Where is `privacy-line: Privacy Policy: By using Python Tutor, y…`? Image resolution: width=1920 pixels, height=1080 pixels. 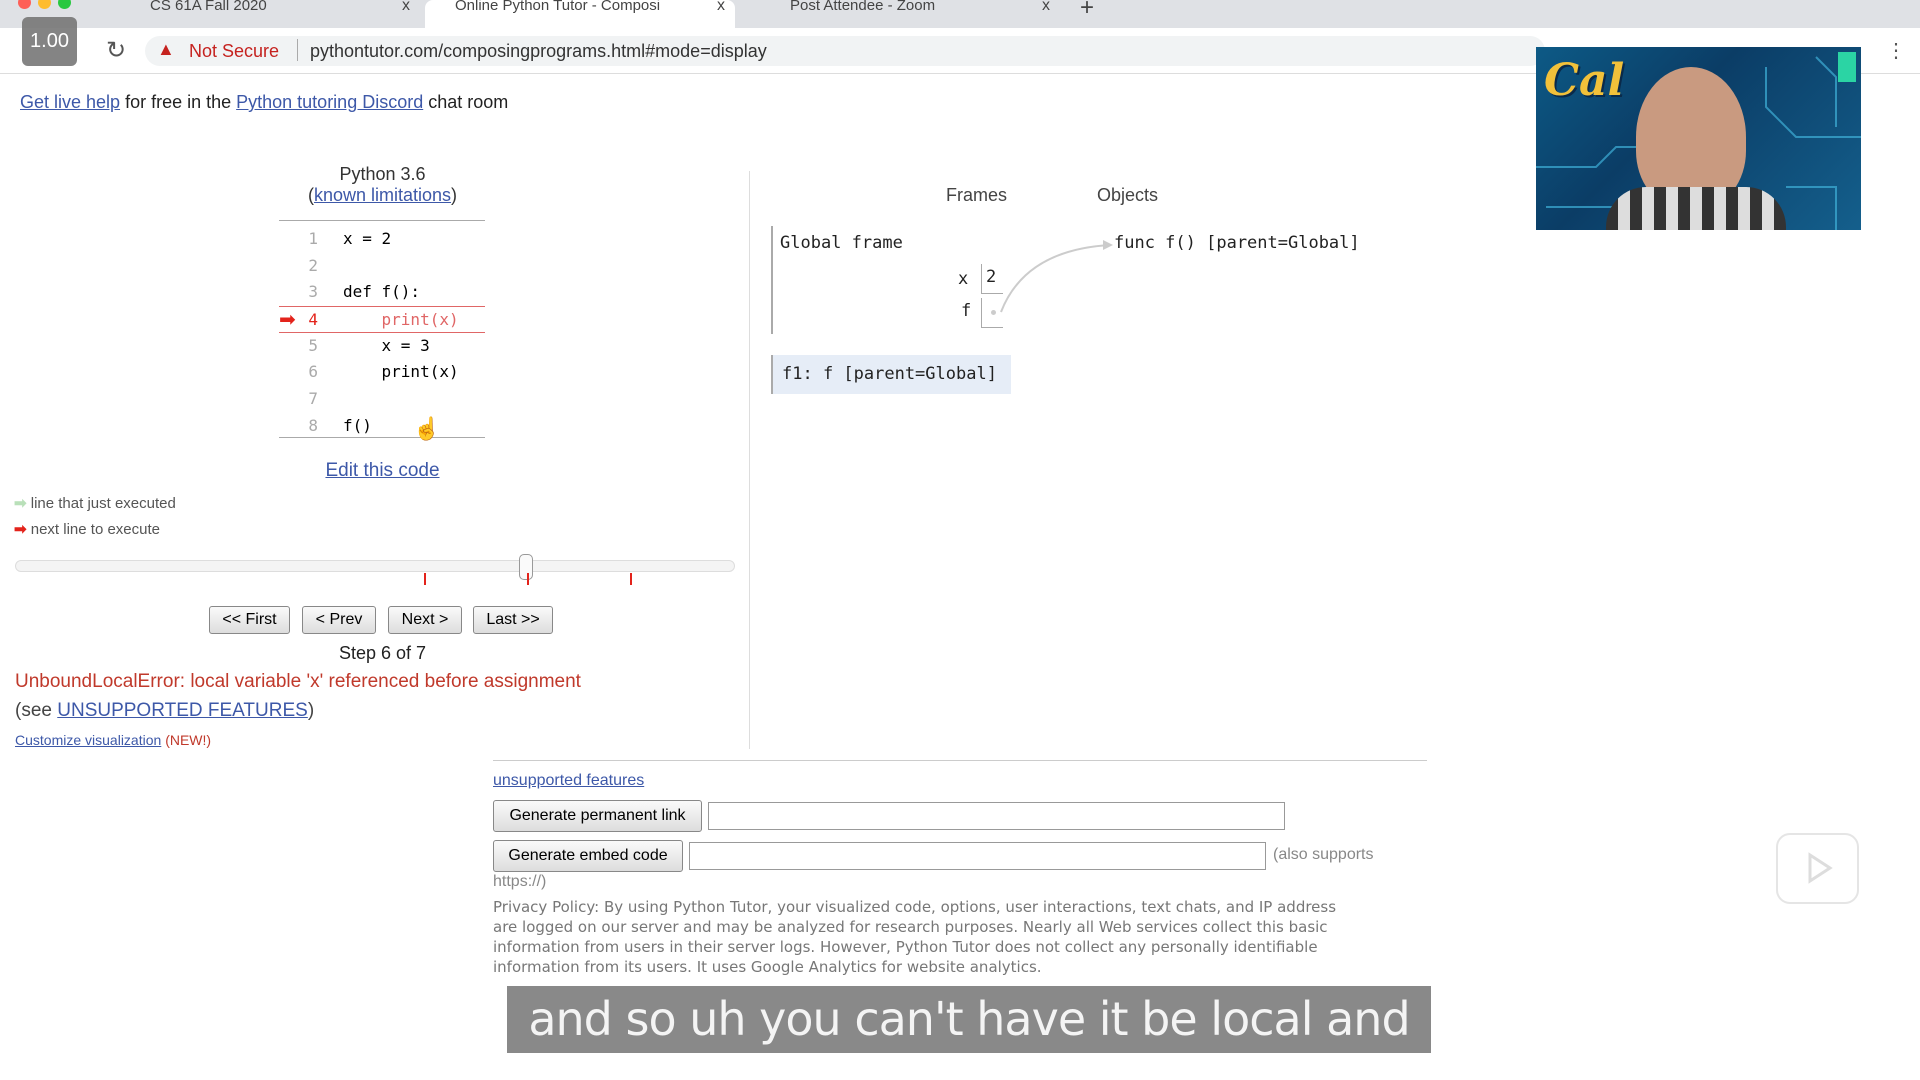 privacy-line: Privacy Policy: By using Python Tutor, y… is located at coordinates (915, 907).